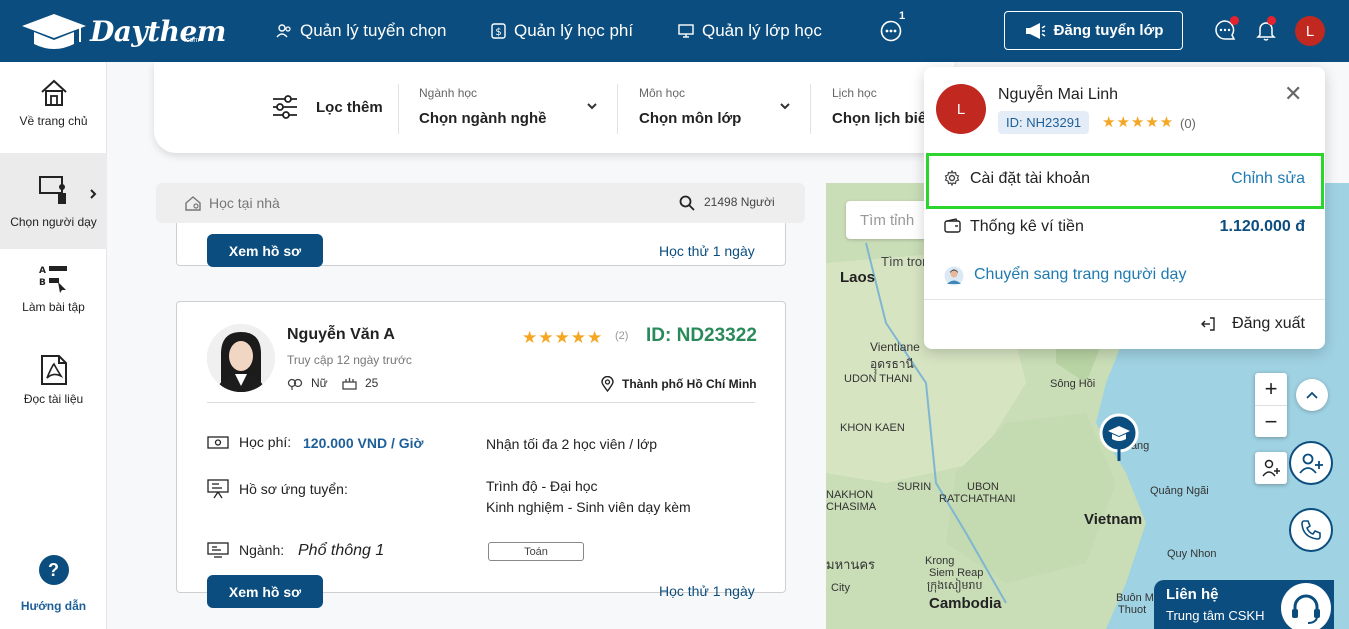 Image resolution: width=1349 pixels, height=629 pixels. Describe the element at coordinates (1108, 30) in the screenshot. I see `post-class-label: Đăng tuyển lớp` at that location.